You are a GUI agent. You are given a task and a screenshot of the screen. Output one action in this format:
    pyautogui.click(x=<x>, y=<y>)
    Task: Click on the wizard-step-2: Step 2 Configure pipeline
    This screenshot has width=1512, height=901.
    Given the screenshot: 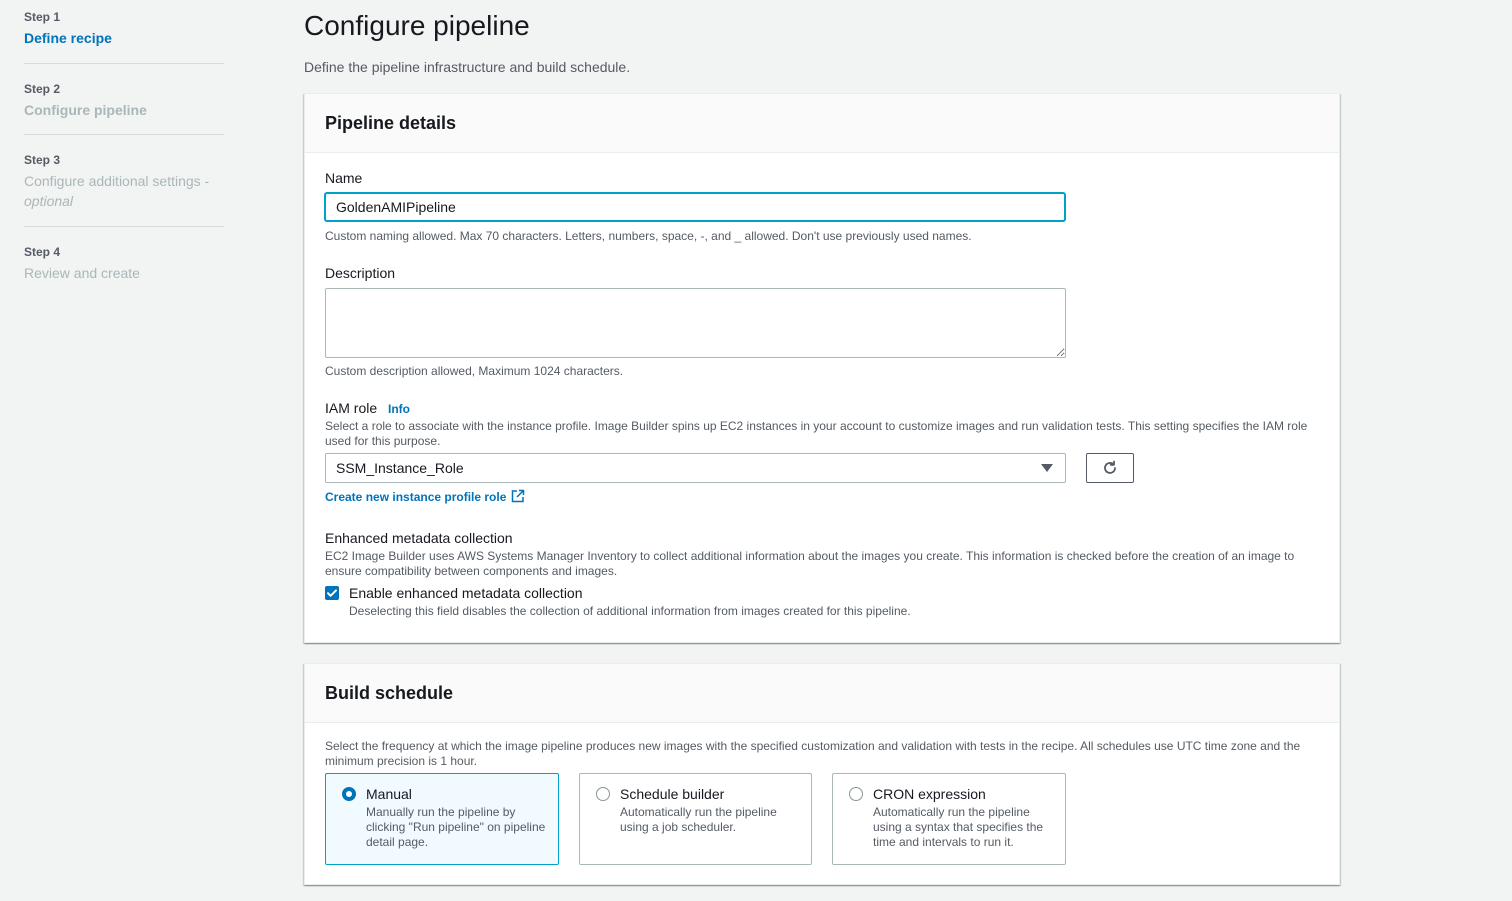 What is the action you would take?
    pyautogui.click(x=124, y=101)
    